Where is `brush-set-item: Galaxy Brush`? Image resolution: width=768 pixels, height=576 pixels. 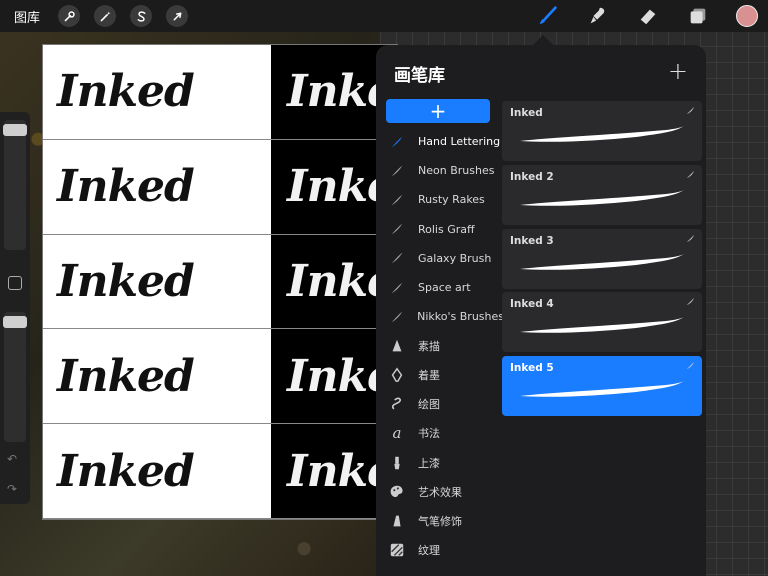 brush-set-item: Galaxy Brush is located at coordinates (445, 258).